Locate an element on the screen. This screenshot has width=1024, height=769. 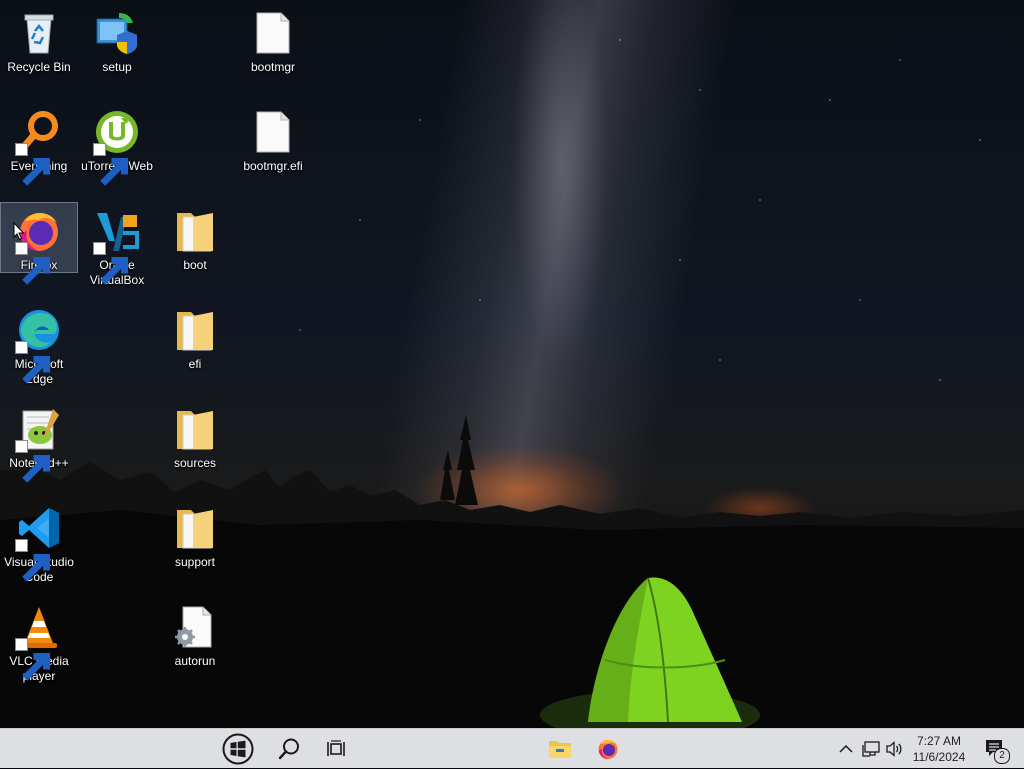
network-ethernet-icon is located at coordinates (871, 749).